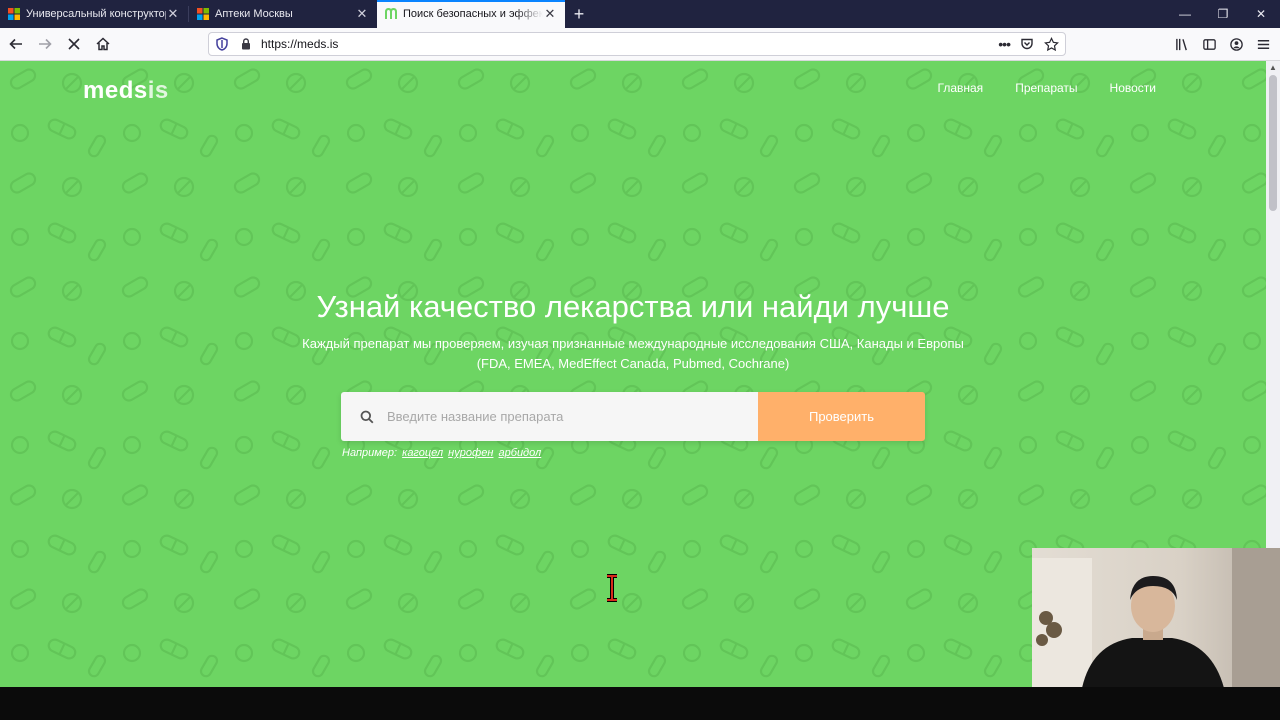  What do you see at coordinates (158, 90) in the screenshot?
I see `logo-suffix: is` at bounding box center [158, 90].